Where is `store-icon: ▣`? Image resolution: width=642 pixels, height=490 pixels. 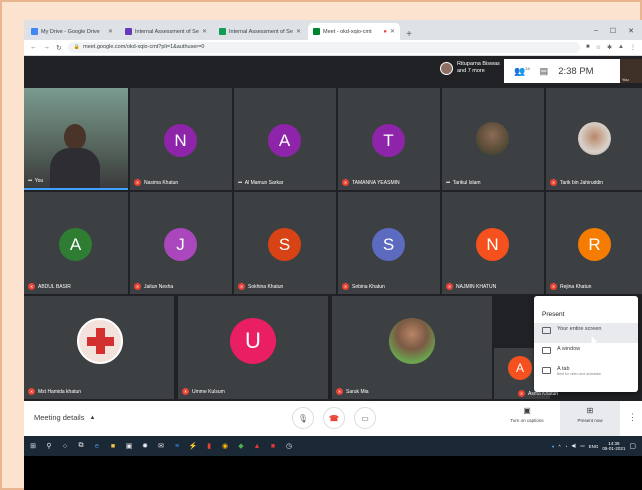
store-icon: ▣ is located at coordinates (129, 446).